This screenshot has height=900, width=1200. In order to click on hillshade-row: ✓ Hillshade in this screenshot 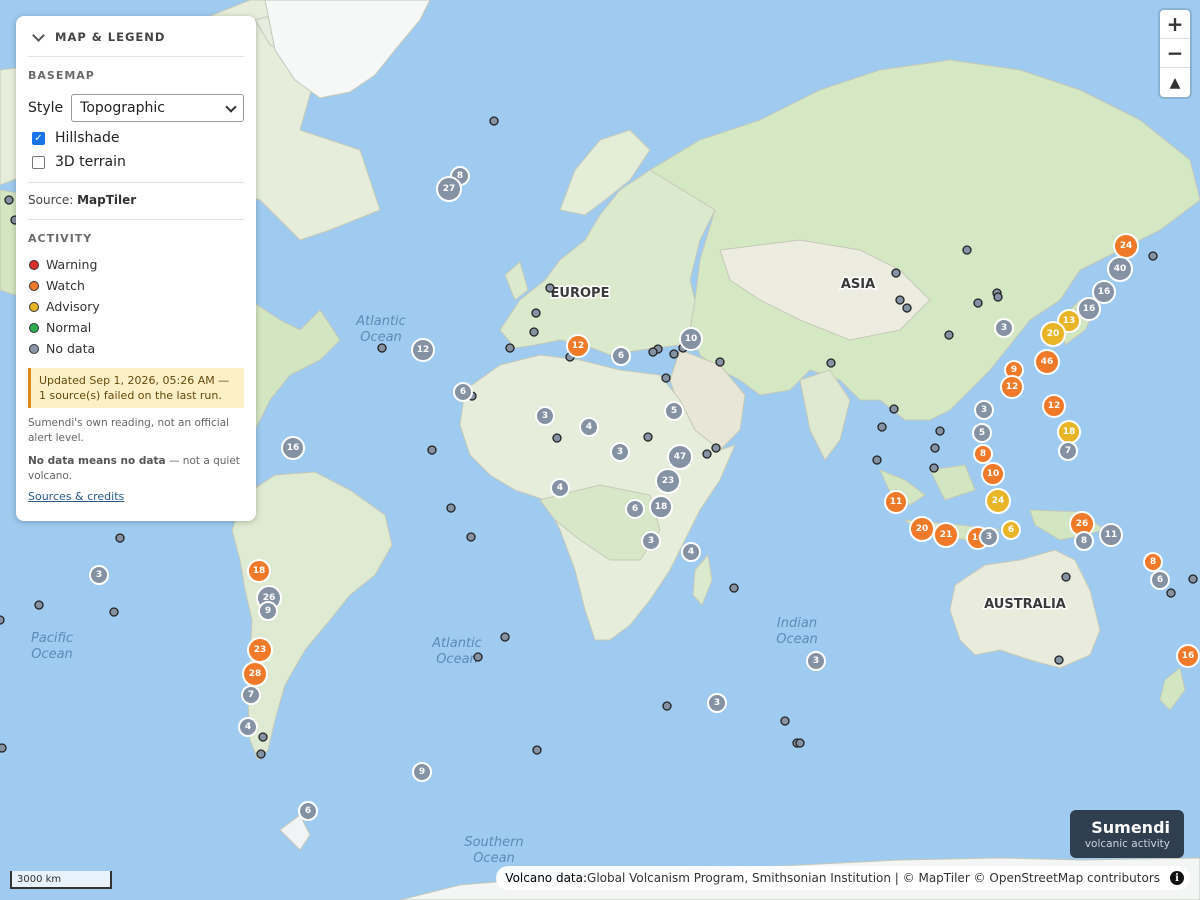, I will do `click(138, 138)`.